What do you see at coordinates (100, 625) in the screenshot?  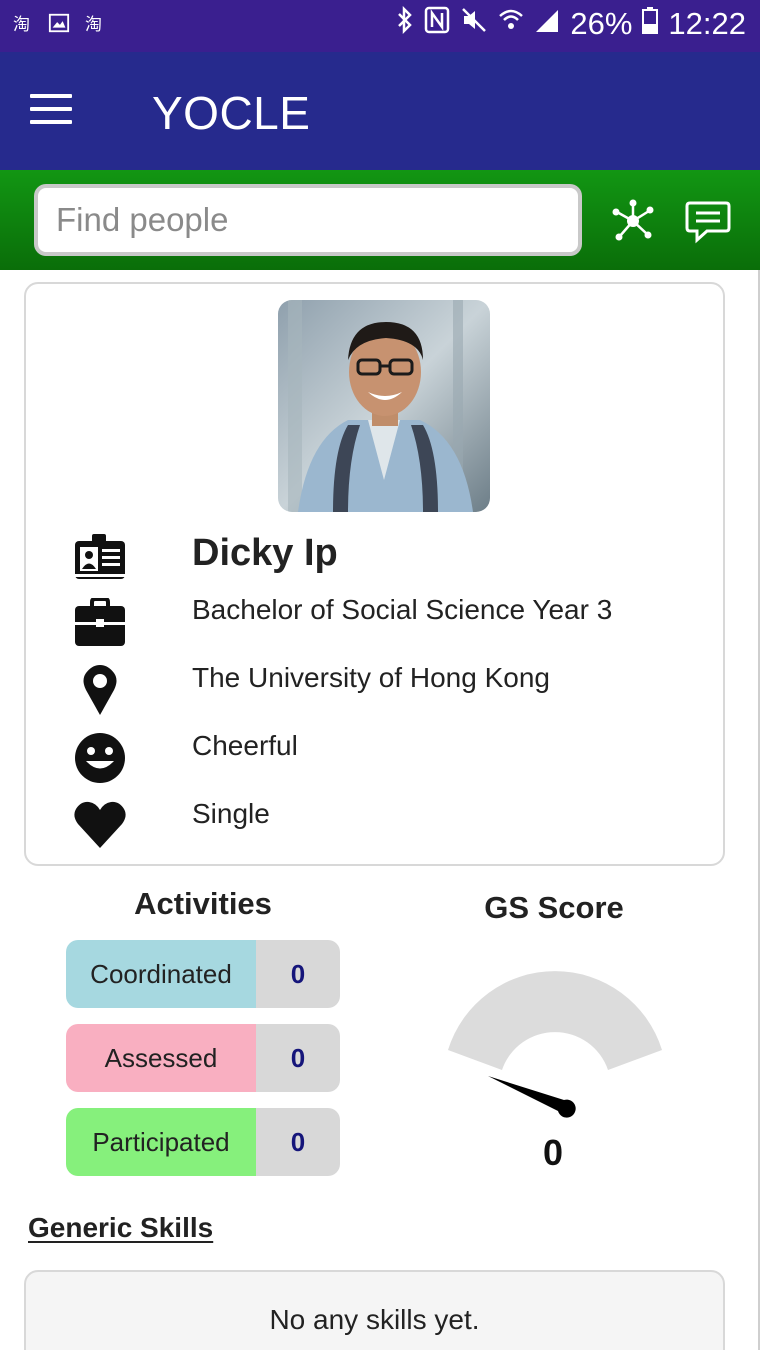 I see `briefcase-icon` at bounding box center [100, 625].